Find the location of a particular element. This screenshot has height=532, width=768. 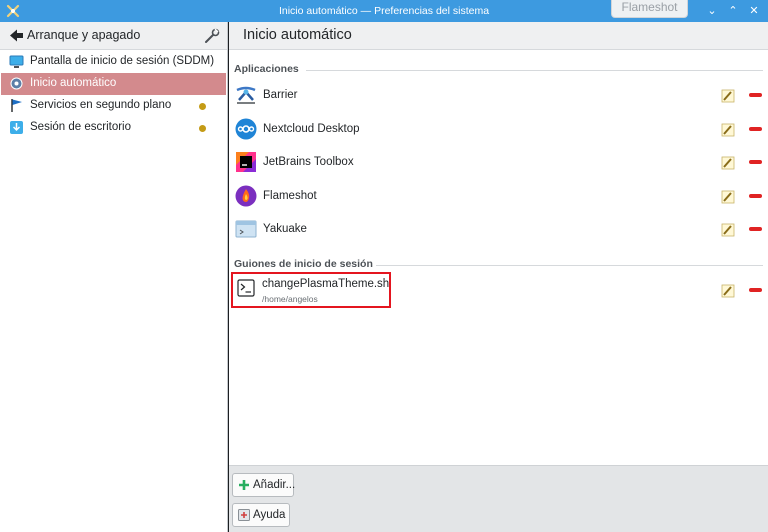

close-icon: ✕ is located at coordinates (754, 11).